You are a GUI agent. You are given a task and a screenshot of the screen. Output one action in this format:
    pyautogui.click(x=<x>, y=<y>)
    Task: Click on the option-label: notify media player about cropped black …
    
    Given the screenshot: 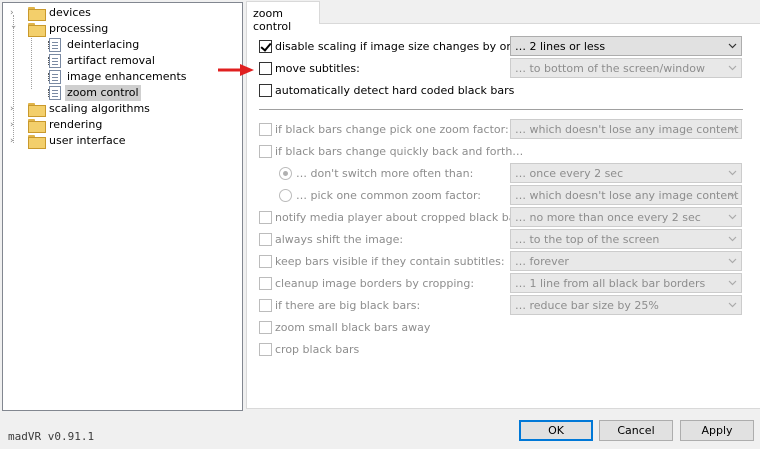 What is the action you would take?
    pyautogui.click(x=402, y=217)
    